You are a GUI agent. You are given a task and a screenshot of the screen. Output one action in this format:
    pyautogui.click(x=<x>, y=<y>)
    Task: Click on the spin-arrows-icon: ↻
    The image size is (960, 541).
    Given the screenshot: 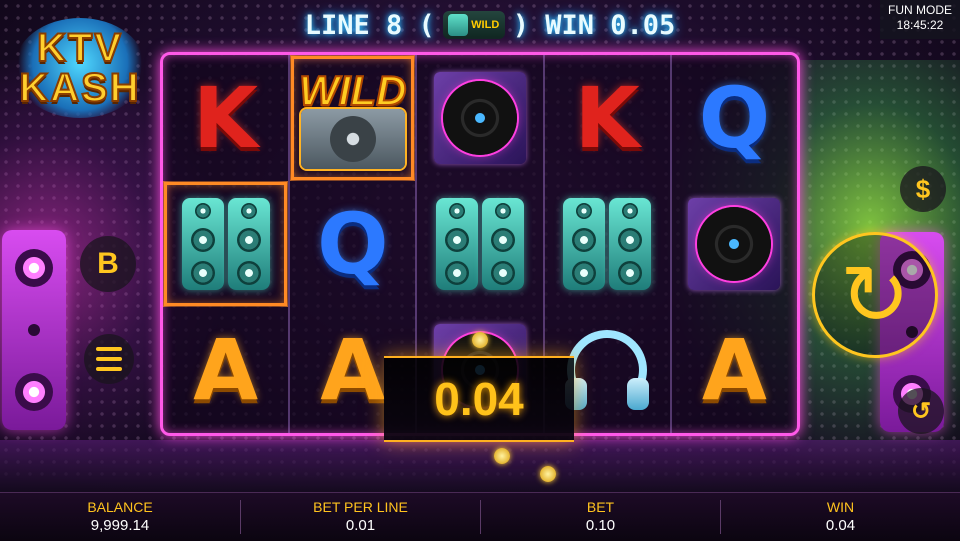 What is the action you would take?
    pyautogui.click(x=875, y=295)
    